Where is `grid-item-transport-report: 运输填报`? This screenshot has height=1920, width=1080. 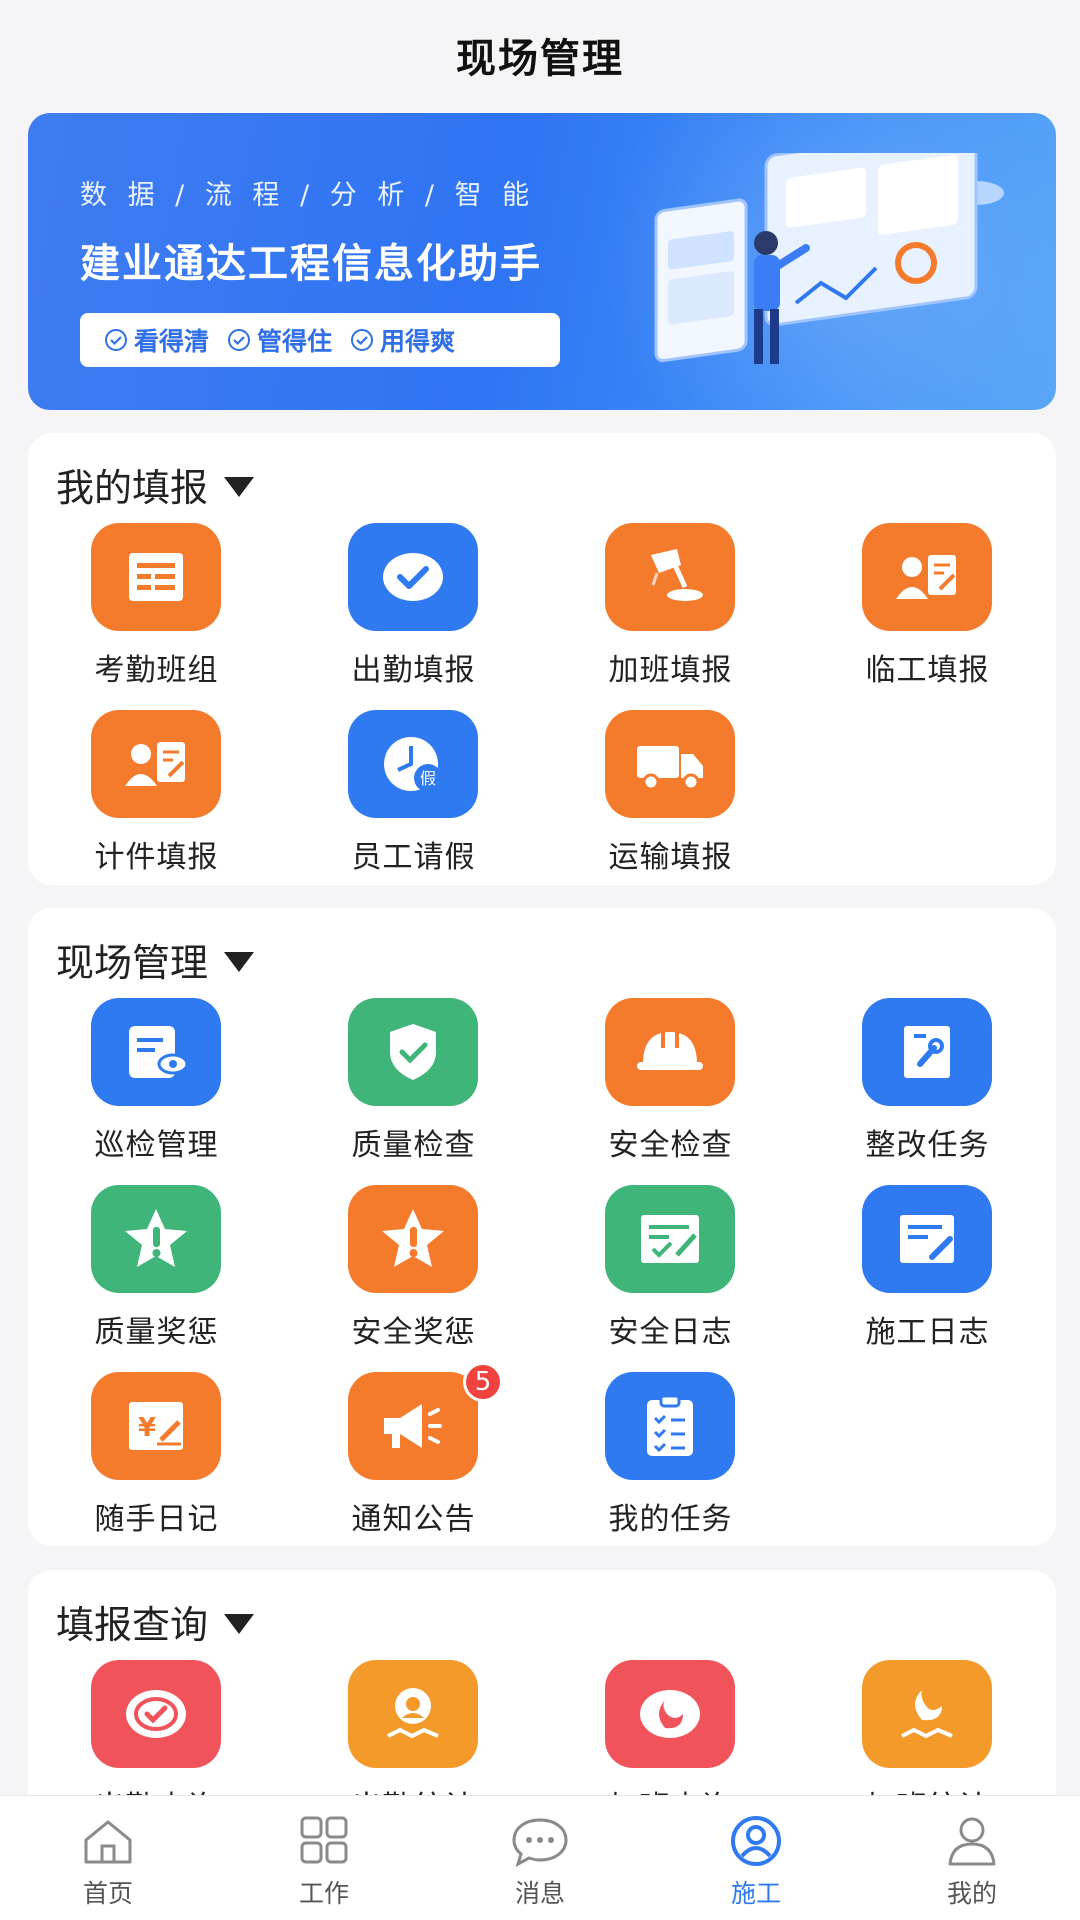
grid-item-transport-report: 运输填报 is located at coordinates (670, 800).